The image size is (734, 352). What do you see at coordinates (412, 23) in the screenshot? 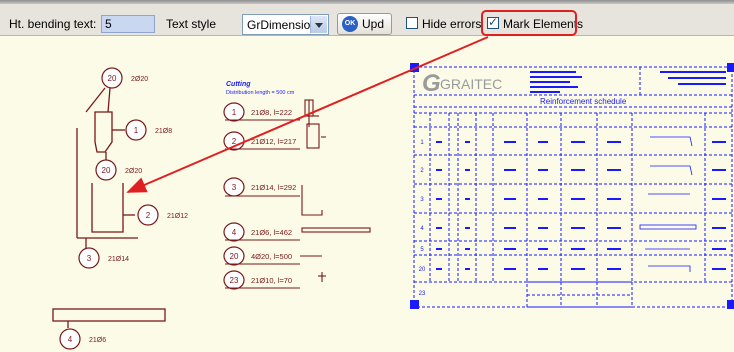
I see `hide-errors-checkbox` at bounding box center [412, 23].